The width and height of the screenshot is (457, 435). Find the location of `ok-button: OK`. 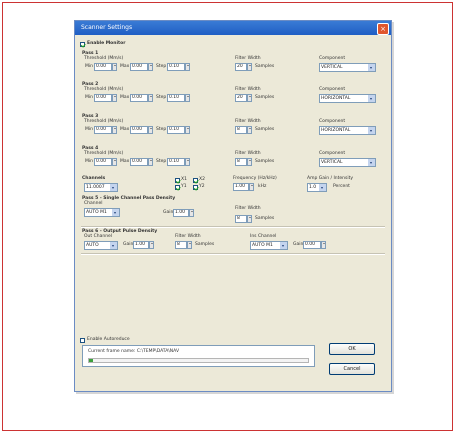

ok-button: OK is located at coordinates (352, 349).